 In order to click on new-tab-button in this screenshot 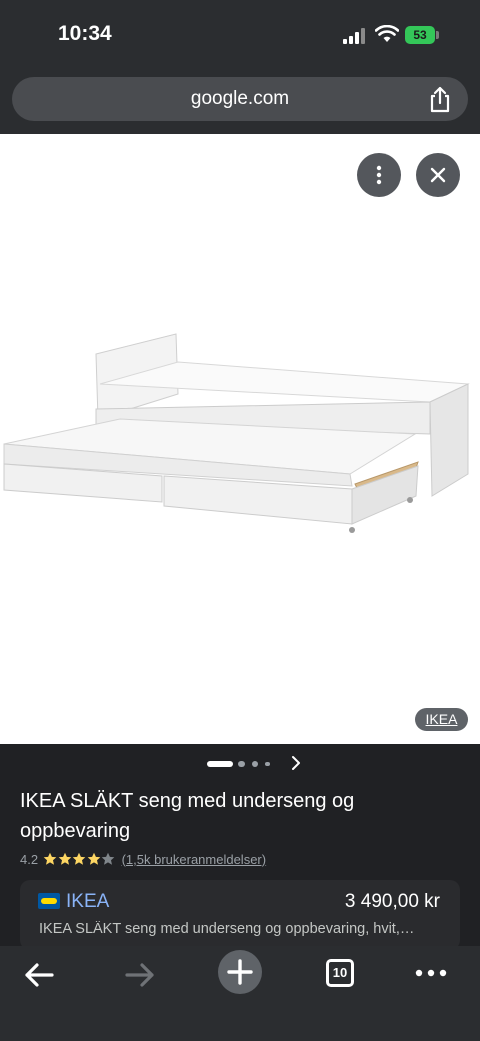, I will do `click(240, 972)`.